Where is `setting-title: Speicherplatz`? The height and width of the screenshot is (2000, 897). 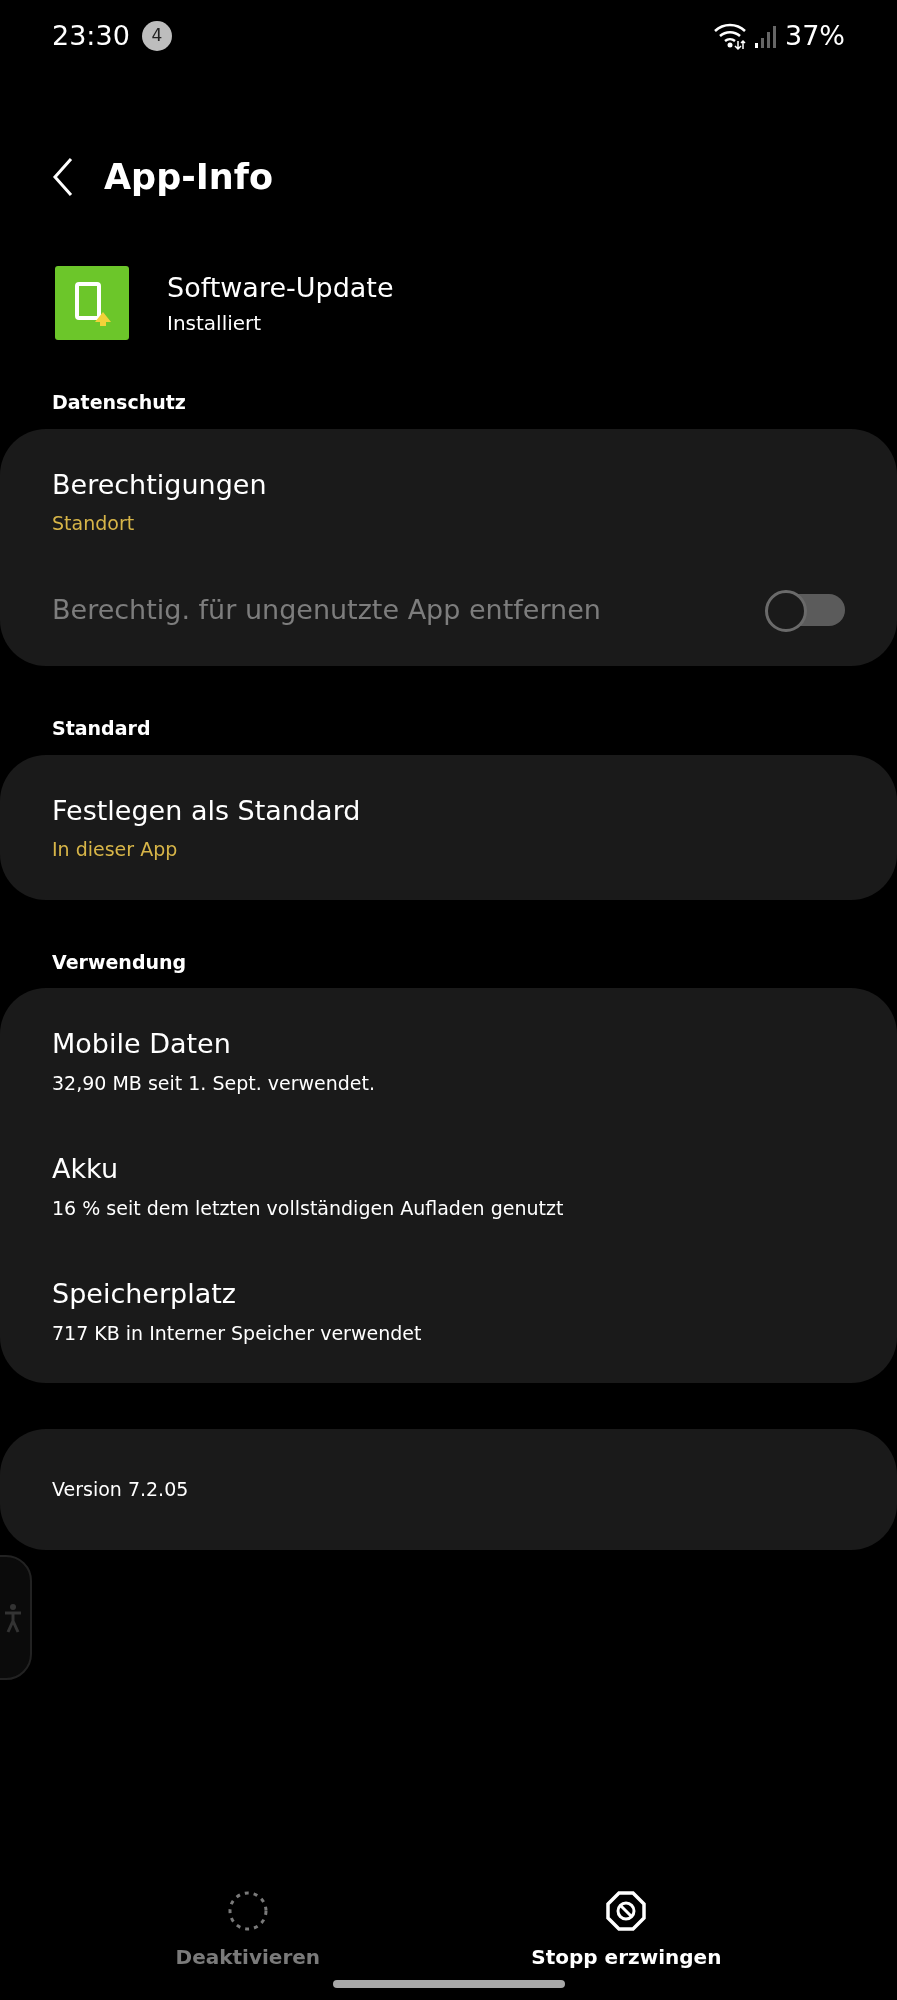
setting-title: Speicherplatz is located at coordinates (237, 1294).